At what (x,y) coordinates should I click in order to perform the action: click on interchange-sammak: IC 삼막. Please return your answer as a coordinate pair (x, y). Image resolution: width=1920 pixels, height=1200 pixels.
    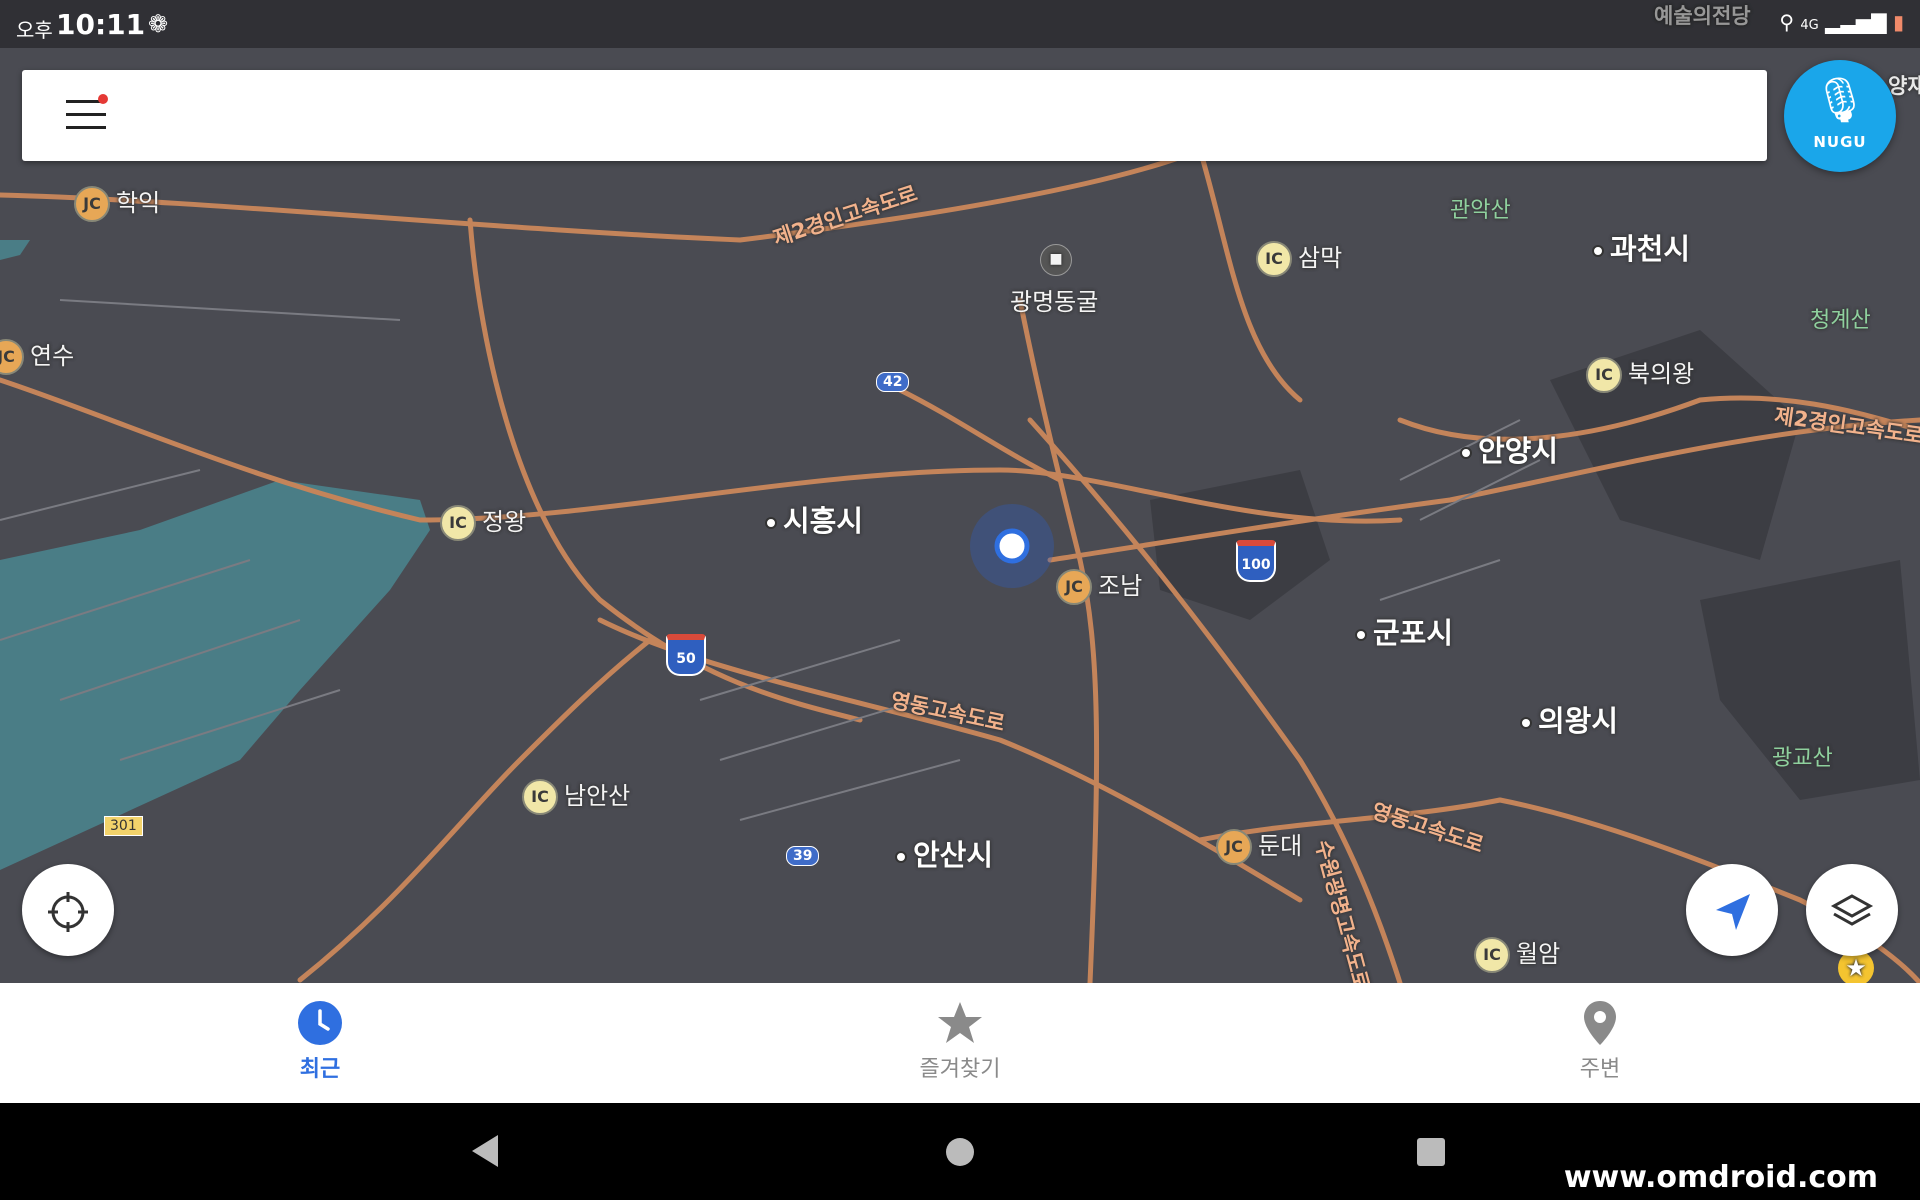
    Looking at the image, I should click on (1299, 257).